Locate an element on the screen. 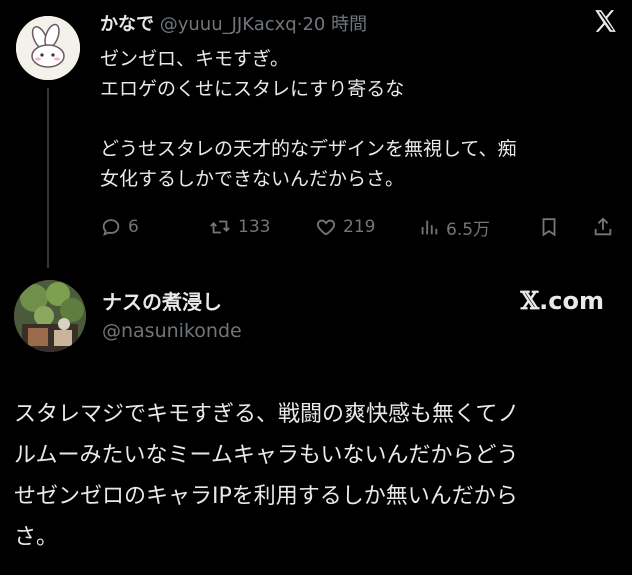 The image size is (632, 575). tweet-text-gap is located at coordinates (360, 119).